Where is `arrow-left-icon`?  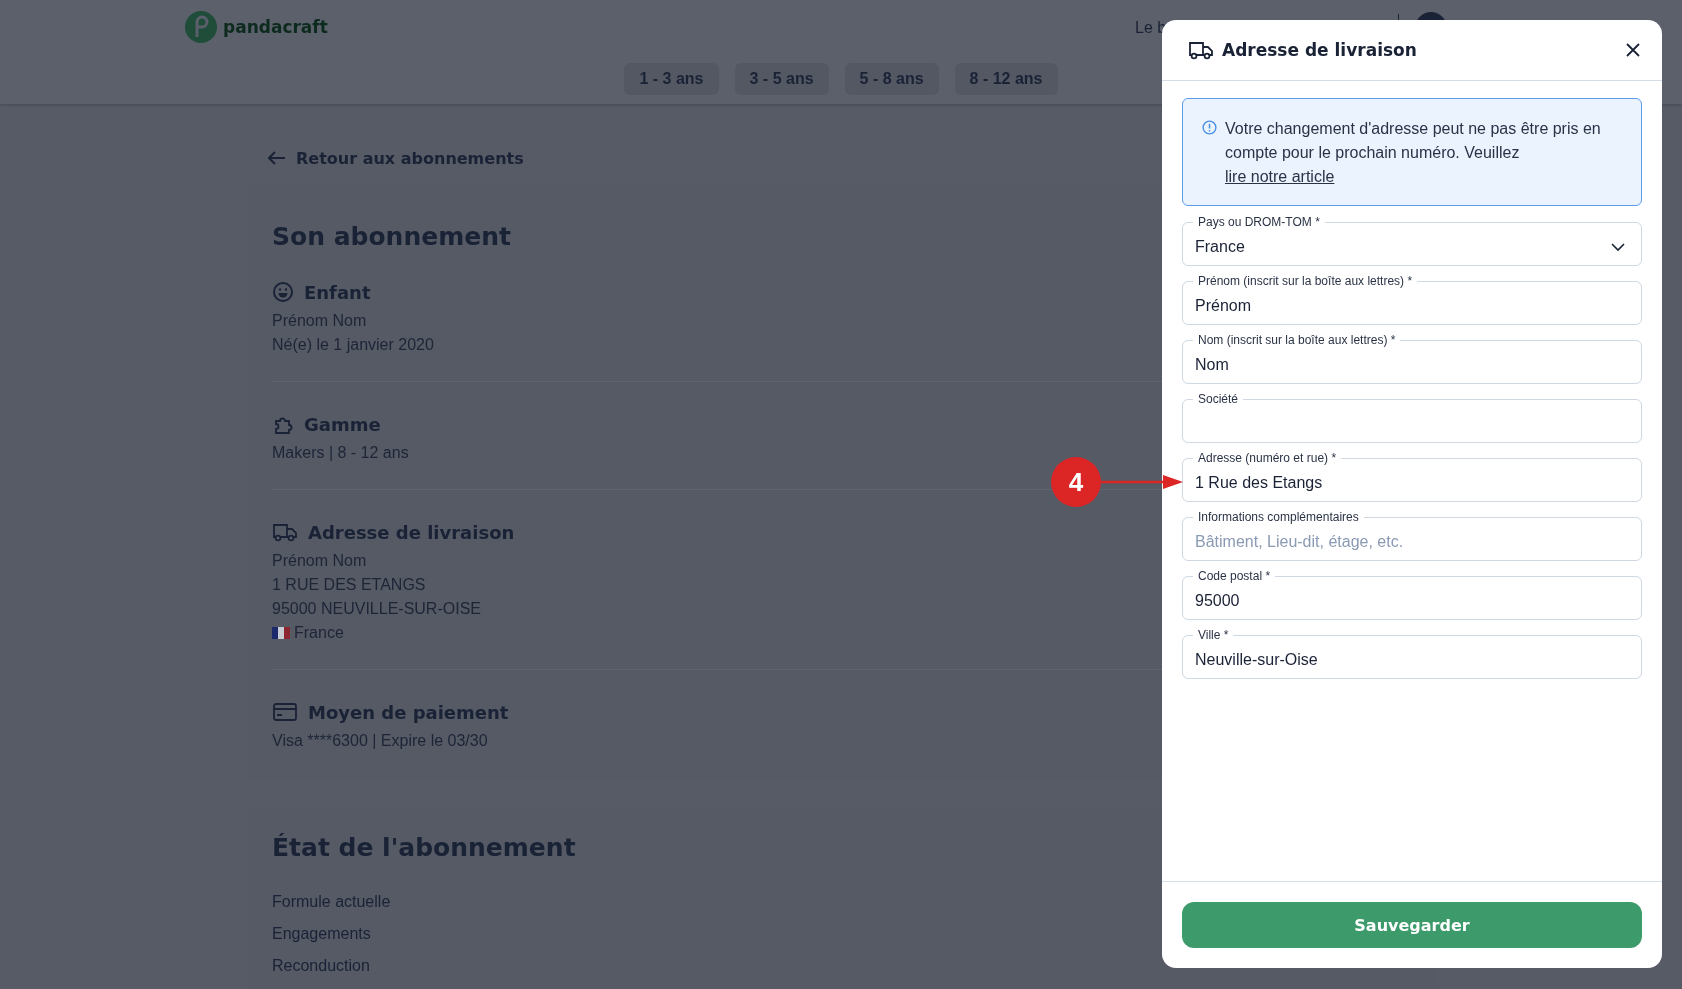
arrow-left-icon is located at coordinates (277, 158).